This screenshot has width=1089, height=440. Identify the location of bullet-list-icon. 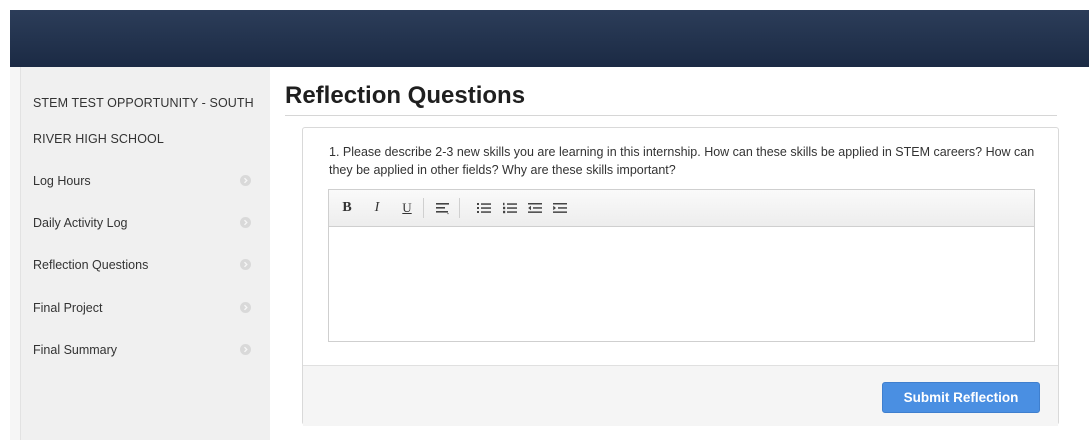
(484, 208).